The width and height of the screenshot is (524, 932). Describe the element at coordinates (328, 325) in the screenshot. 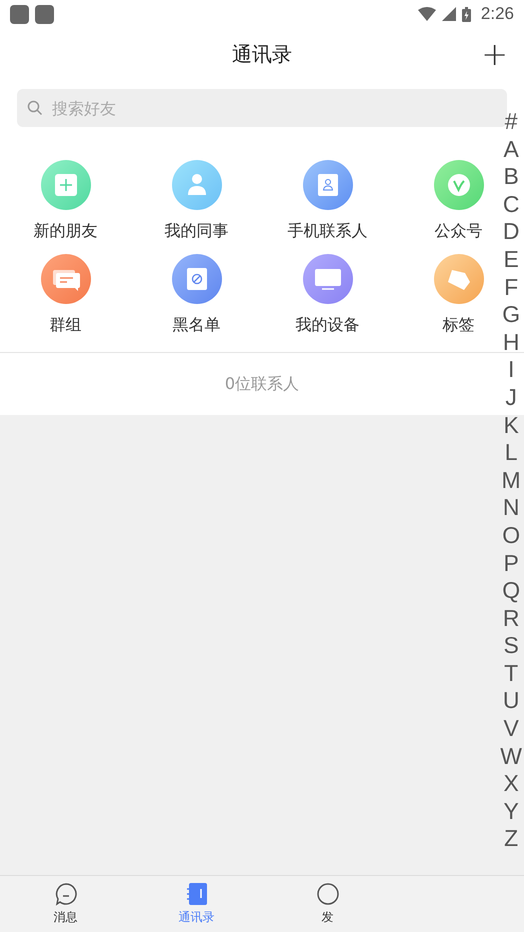

I see `shortcut-label: 我的设备` at that location.